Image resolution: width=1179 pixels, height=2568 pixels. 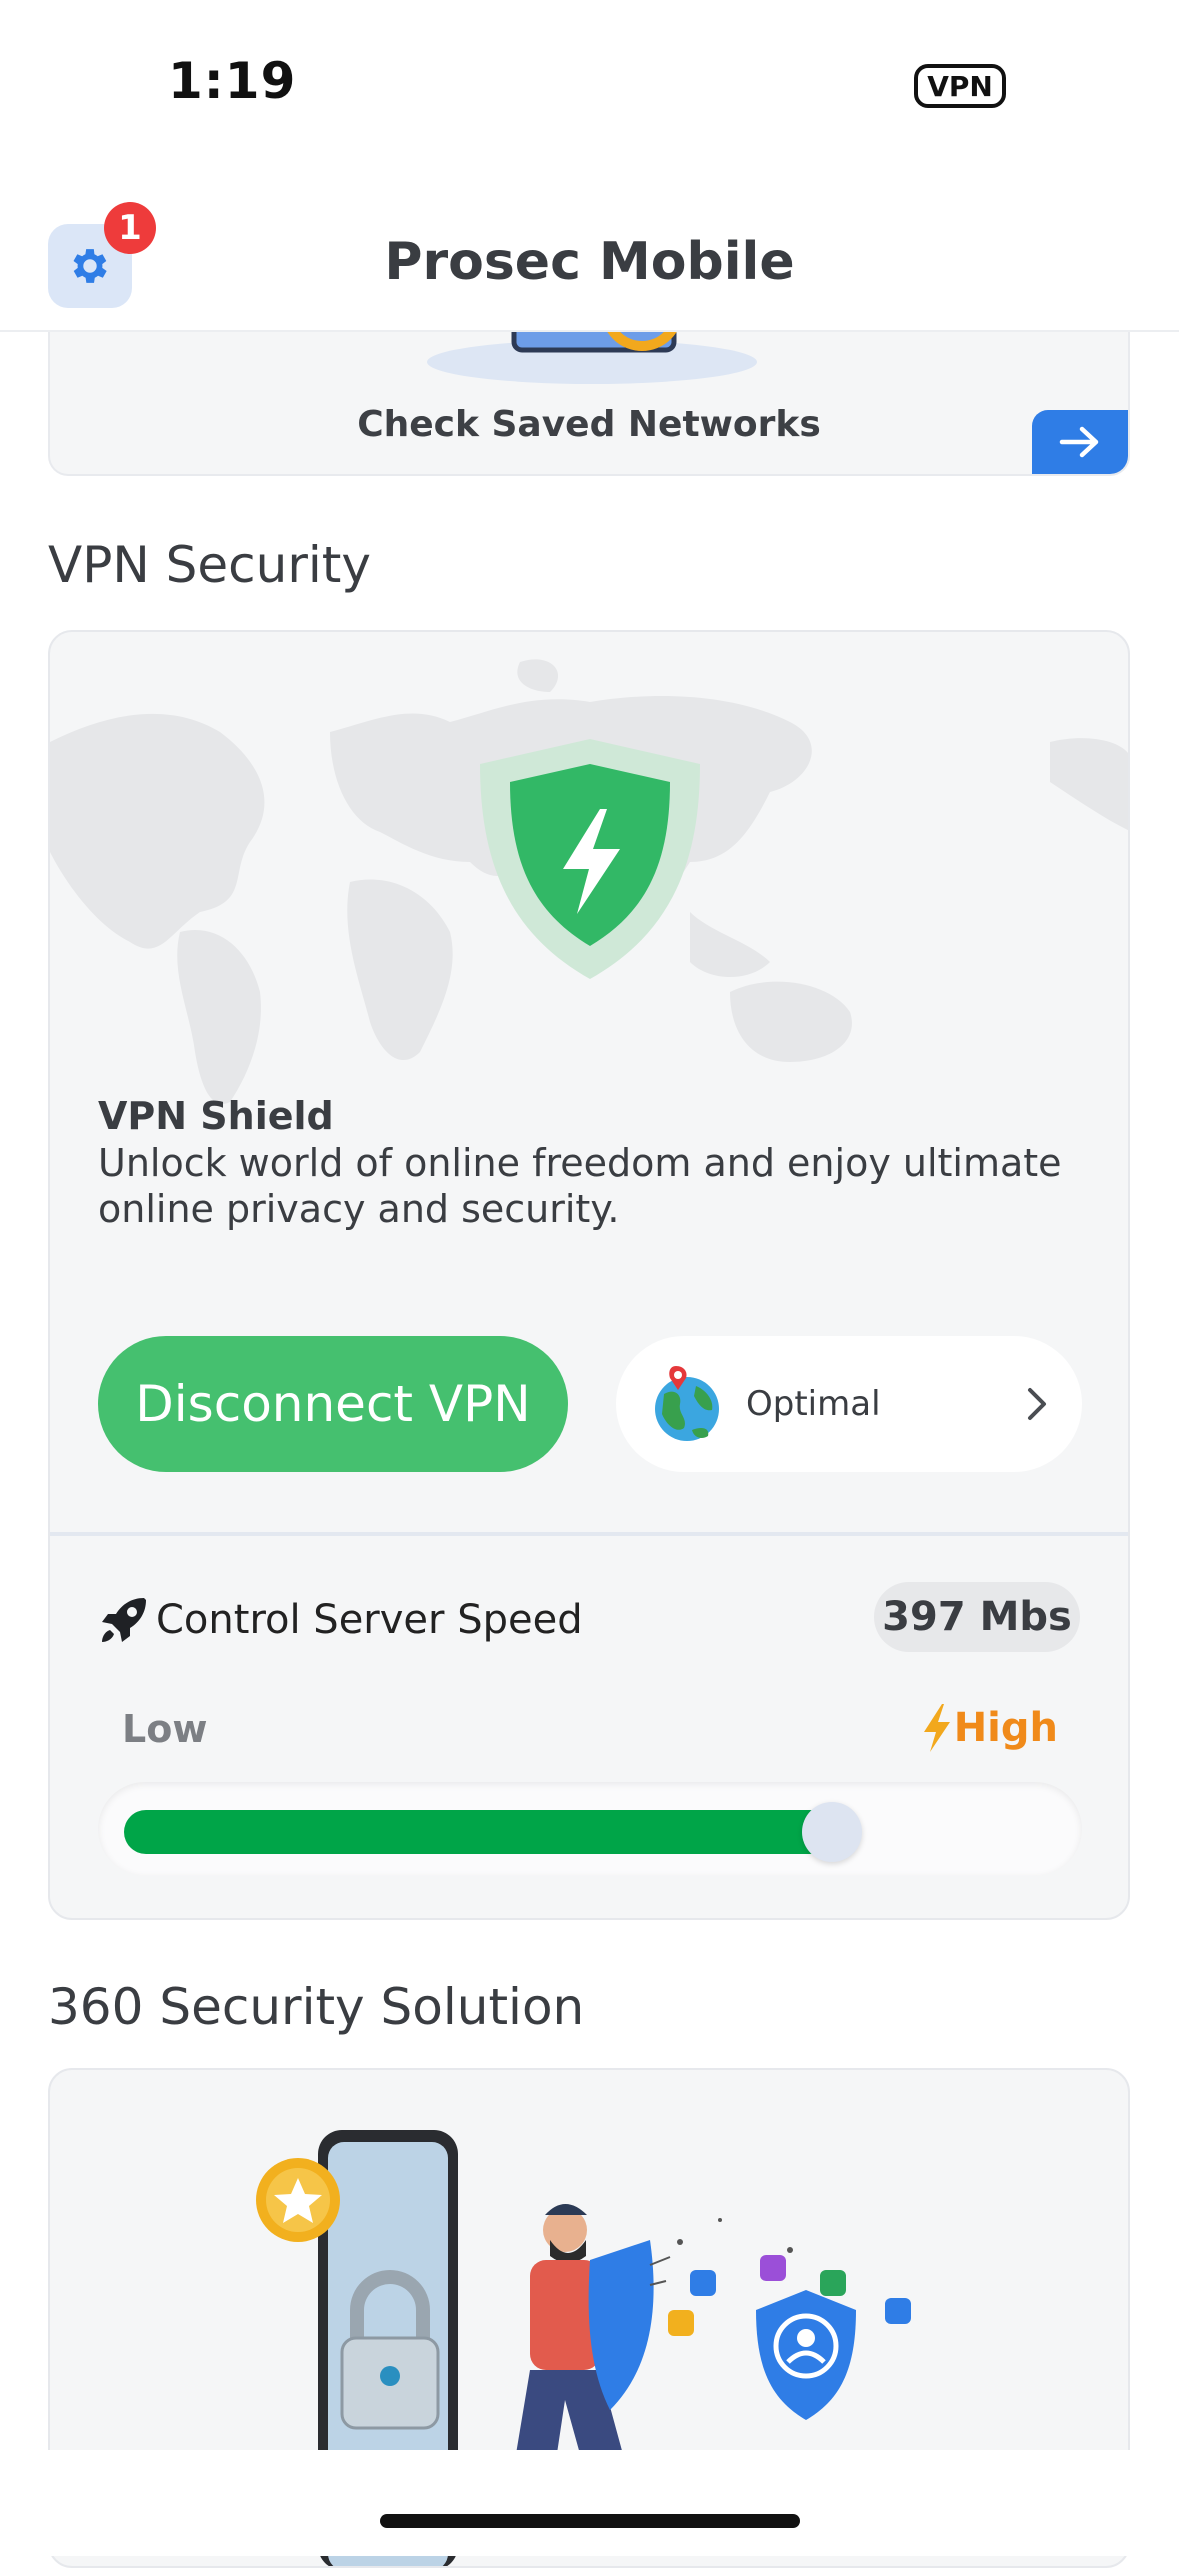 What do you see at coordinates (124, 1620) in the screenshot?
I see `rocket-icon` at bounding box center [124, 1620].